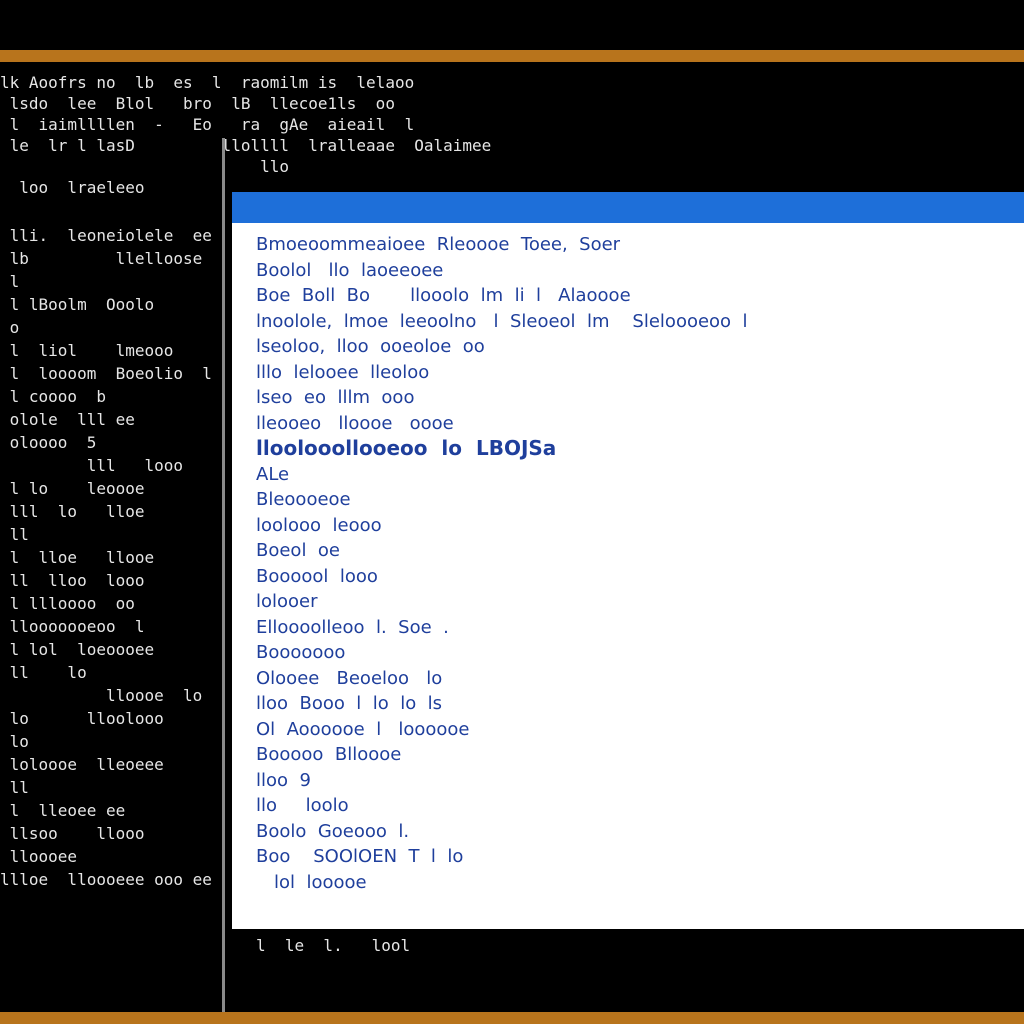 The height and width of the screenshot is (1024, 1024). What do you see at coordinates (298, 550) in the screenshot?
I see `dialog-text-line: Boeol oe` at bounding box center [298, 550].